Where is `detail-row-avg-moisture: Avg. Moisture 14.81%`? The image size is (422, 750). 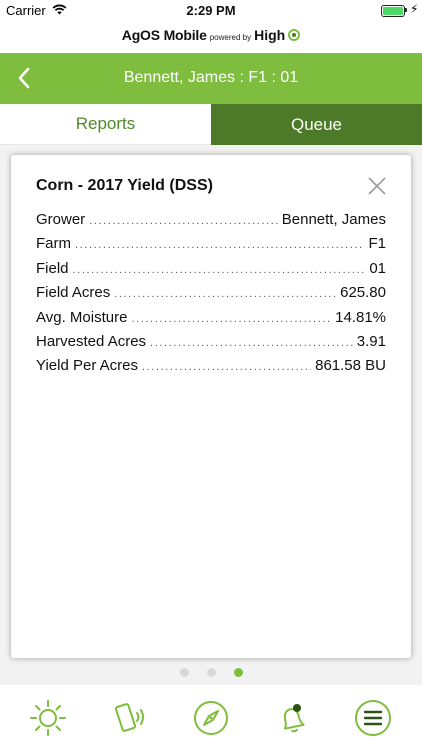
detail-row-avg-moisture: Avg. Moisture 14.81% is located at coordinates (211, 321).